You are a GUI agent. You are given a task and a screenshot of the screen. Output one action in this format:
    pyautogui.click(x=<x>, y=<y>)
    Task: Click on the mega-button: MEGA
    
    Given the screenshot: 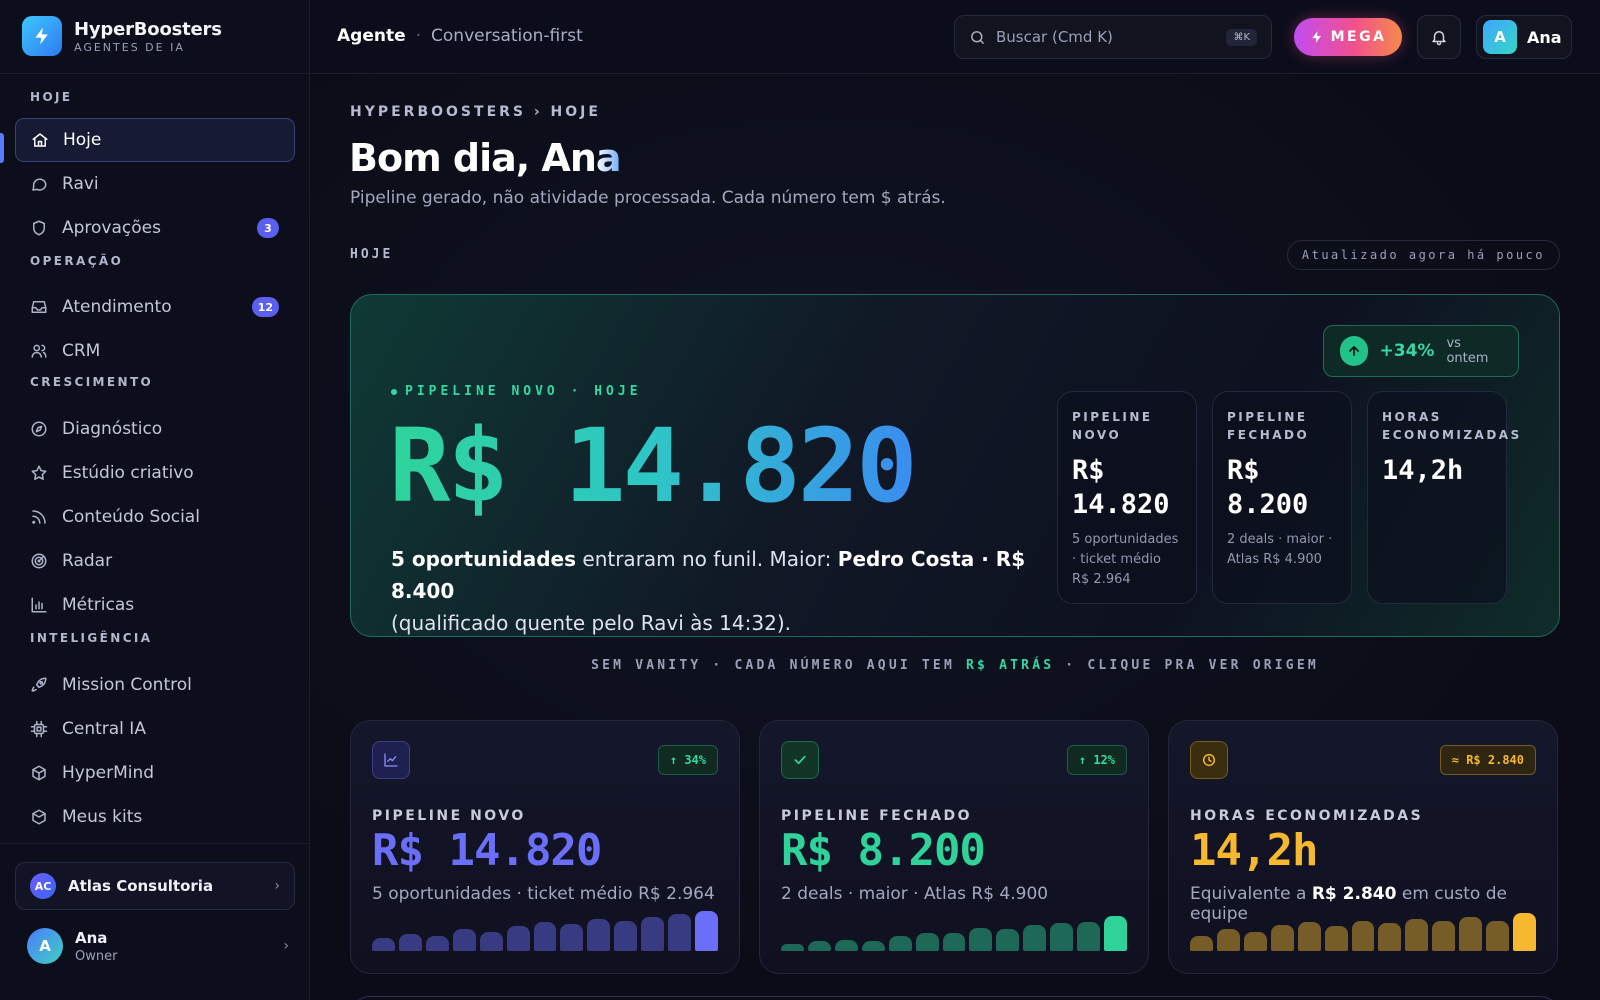 What is the action you would take?
    pyautogui.click(x=1348, y=37)
    